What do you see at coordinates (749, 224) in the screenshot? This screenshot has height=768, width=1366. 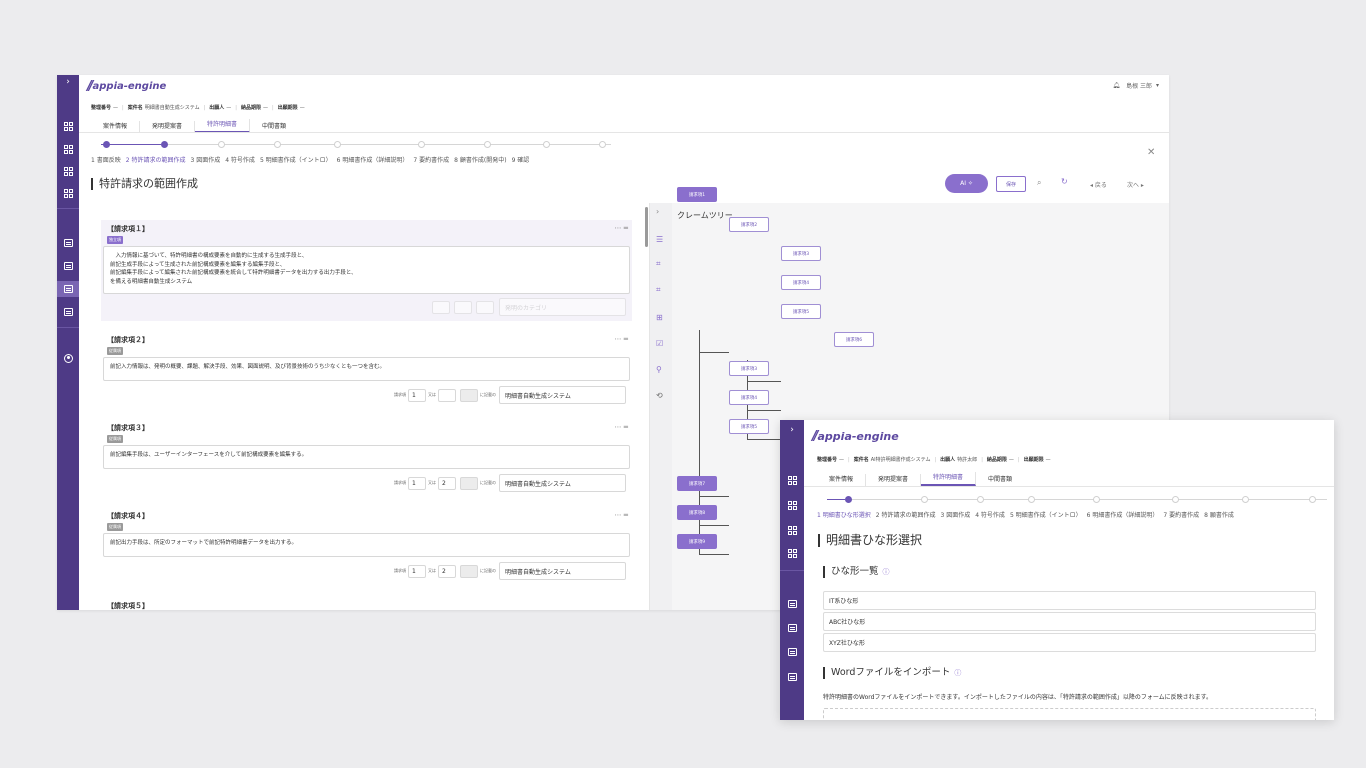 I see `claim-tree-node: 請求項2` at bounding box center [749, 224].